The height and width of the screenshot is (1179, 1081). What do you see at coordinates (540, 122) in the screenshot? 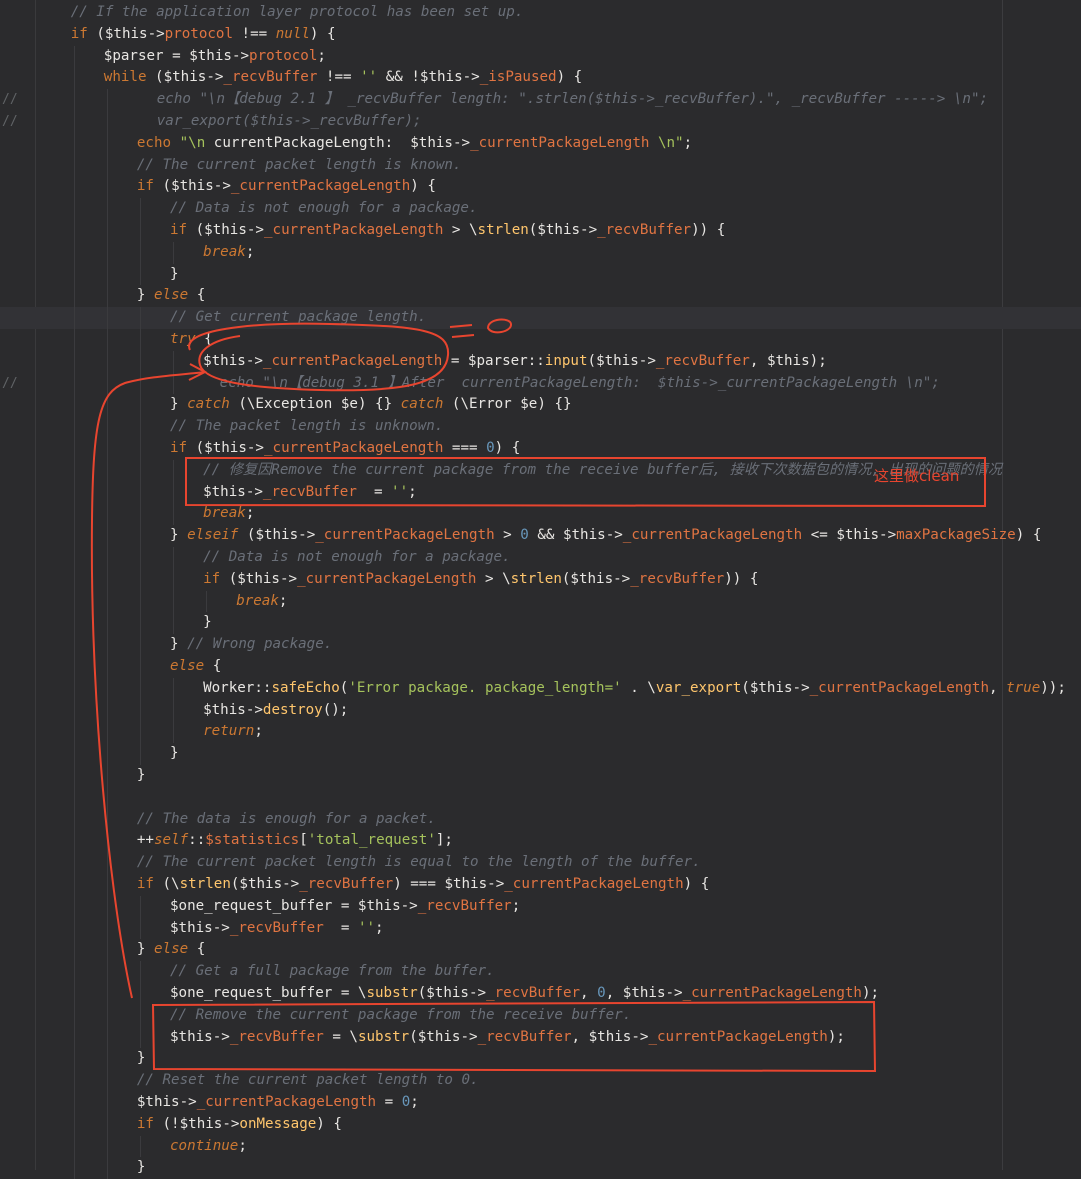
I see `code-line: // var_export($this->_recvBuffer);` at bounding box center [540, 122].